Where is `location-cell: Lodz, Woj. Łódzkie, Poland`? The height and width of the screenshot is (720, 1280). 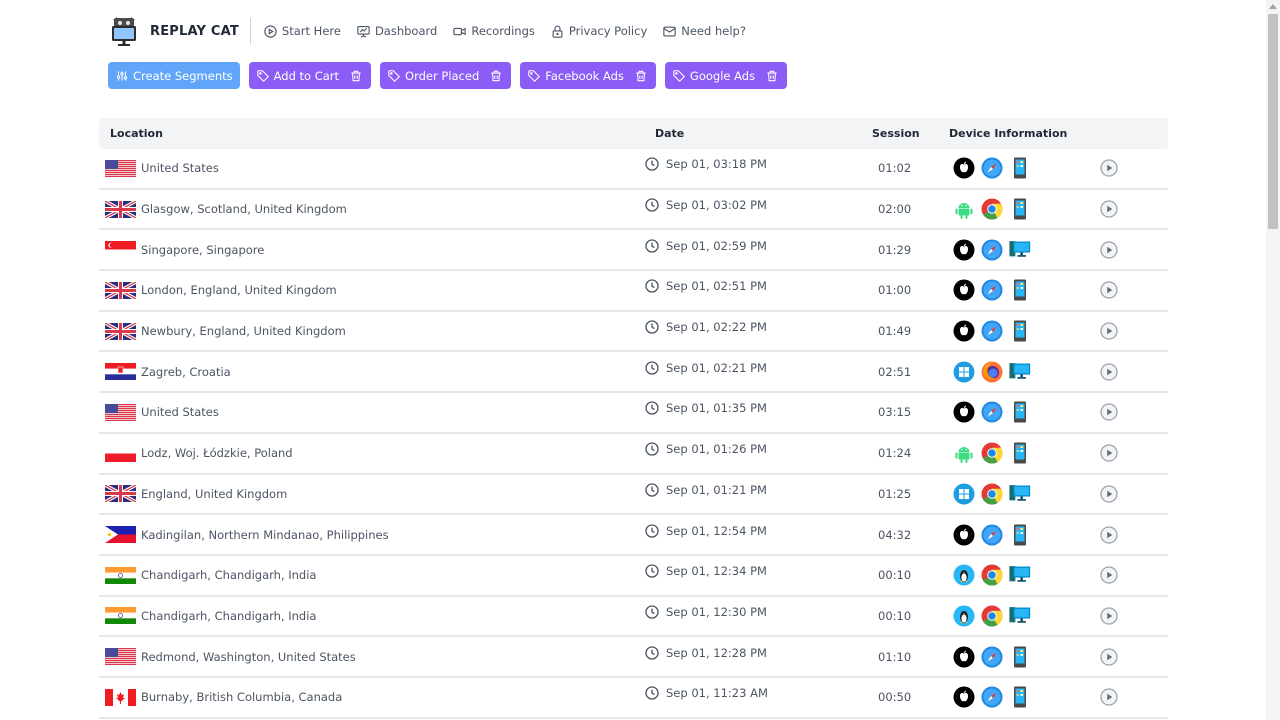 location-cell: Lodz, Woj. Łódzkie, Poland is located at coordinates (371, 453).